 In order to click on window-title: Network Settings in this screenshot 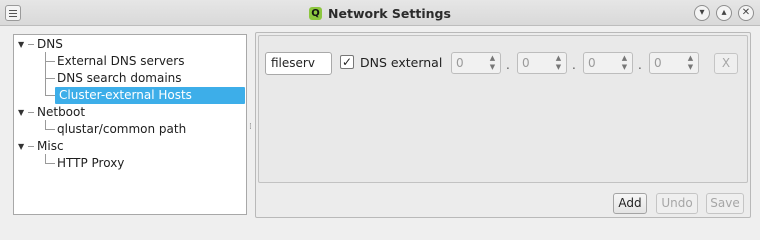, I will do `click(389, 13)`.